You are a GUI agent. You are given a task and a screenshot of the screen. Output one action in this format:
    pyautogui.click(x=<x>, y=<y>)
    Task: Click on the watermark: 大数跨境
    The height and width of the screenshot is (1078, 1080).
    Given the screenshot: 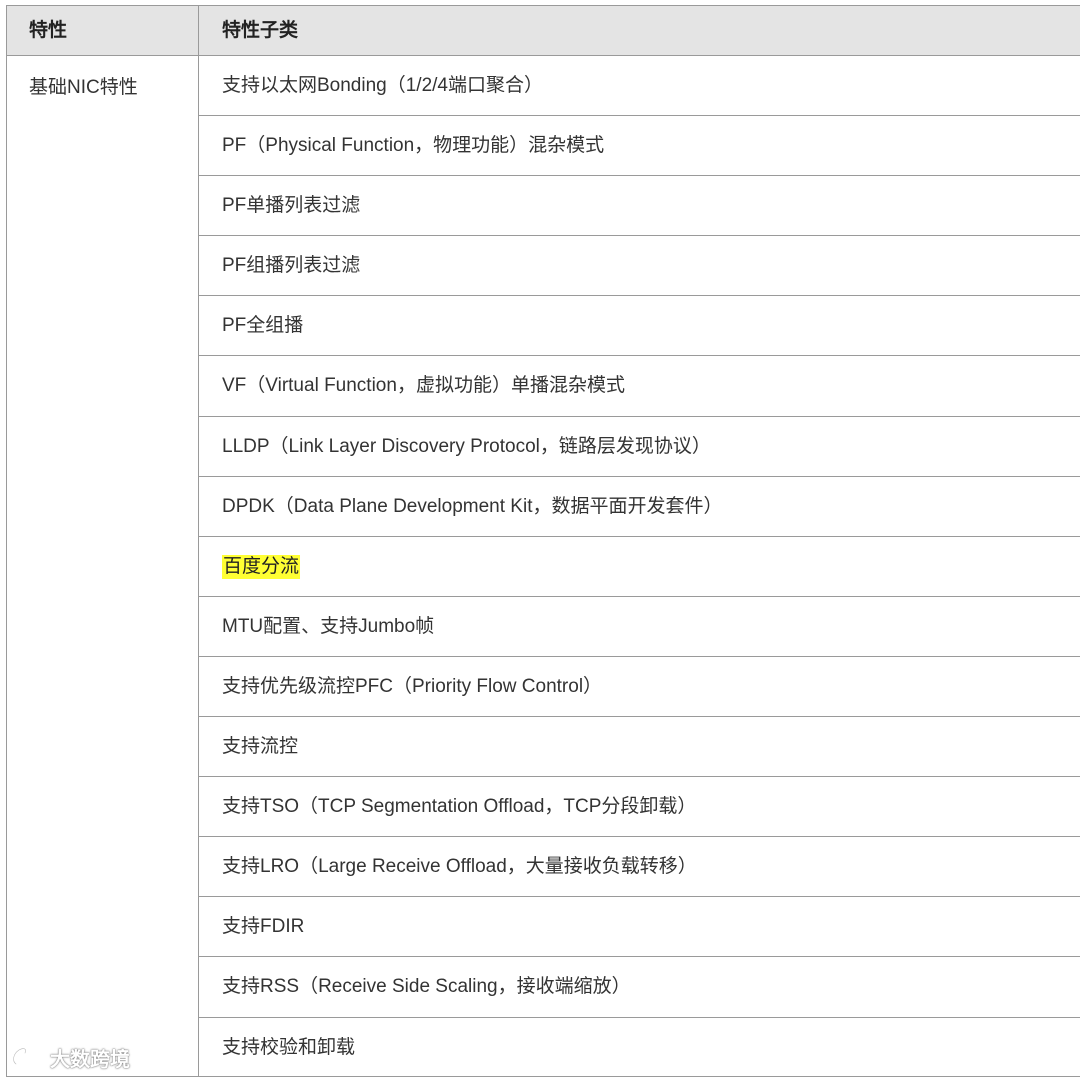 What is the action you would take?
    pyautogui.click(x=70, y=1057)
    